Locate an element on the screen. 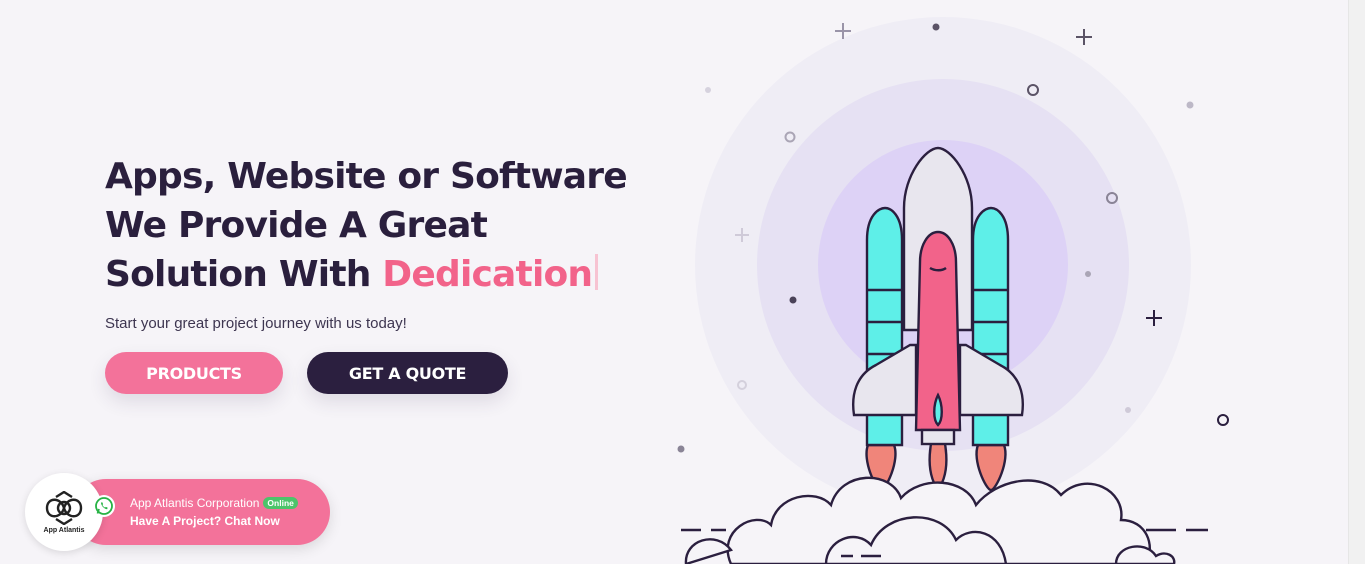 The height and width of the screenshot is (564, 1365). company-logo: App Atlantis is located at coordinates (64, 512).